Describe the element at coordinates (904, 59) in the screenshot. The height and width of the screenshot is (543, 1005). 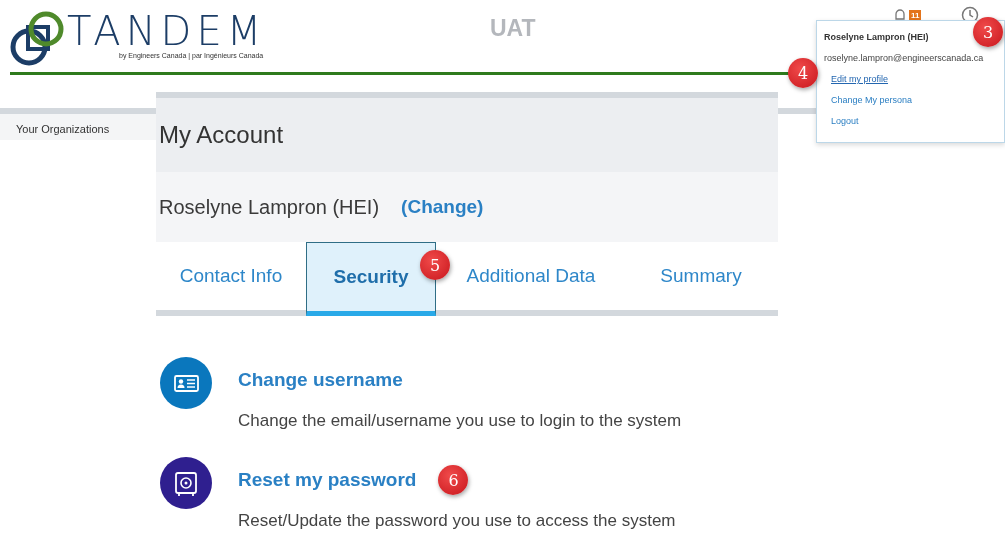
I see `user-email: roselyne.lampron@engineerscanada.ca` at that location.